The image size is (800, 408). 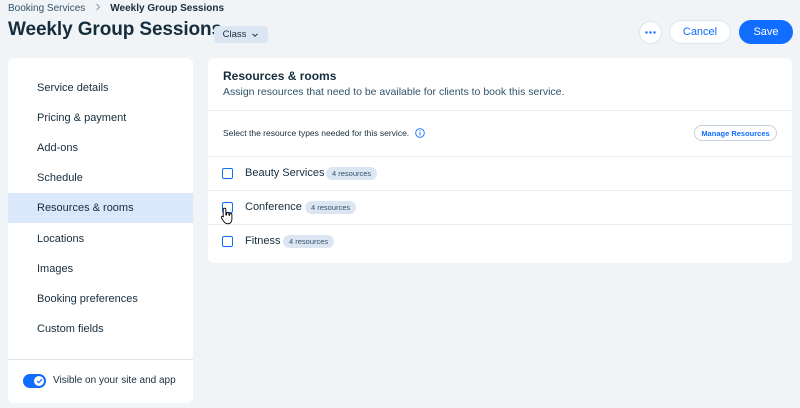 I want to click on beauty-services-checkbox, so click(x=227, y=173).